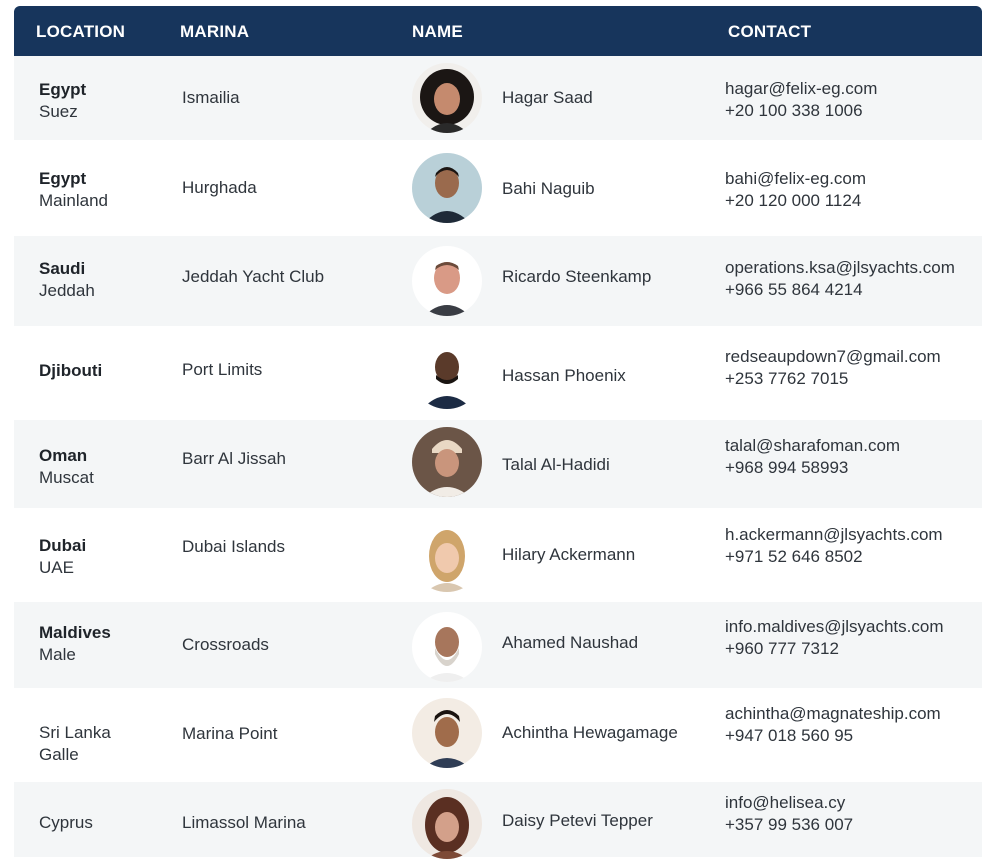 The height and width of the screenshot is (859, 984). I want to click on person-name: Talal Al-Hadidi, so click(556, 464).